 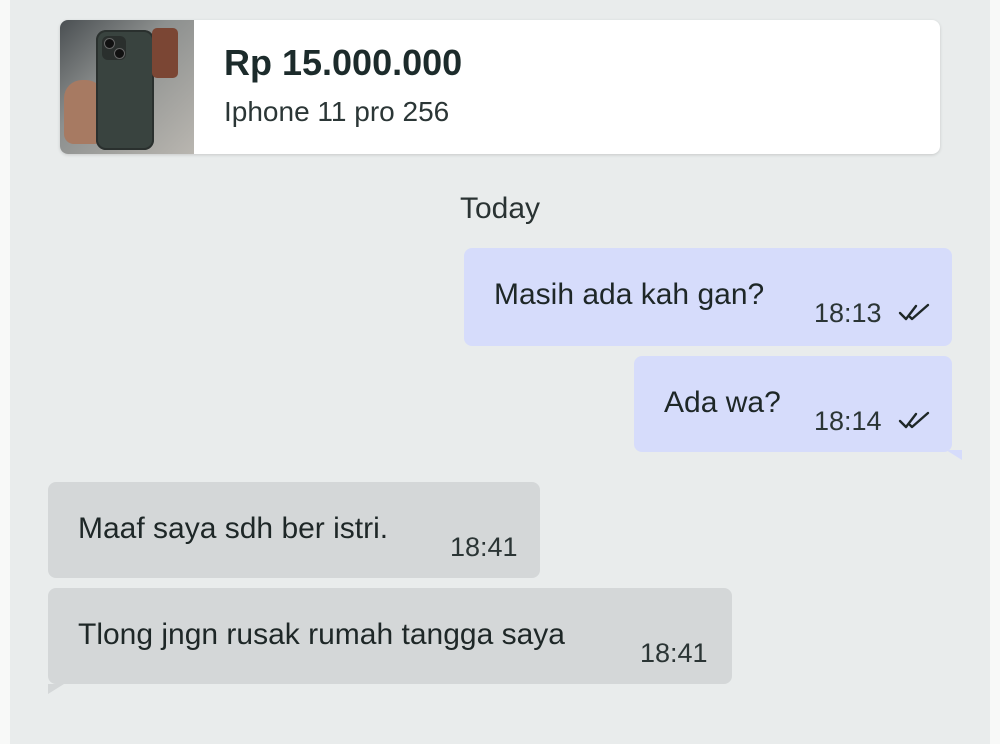 What do you see at coordinates (848, 421) in the screenshot?
I see `message-time: 18:14` at bounding box center [848, 421].